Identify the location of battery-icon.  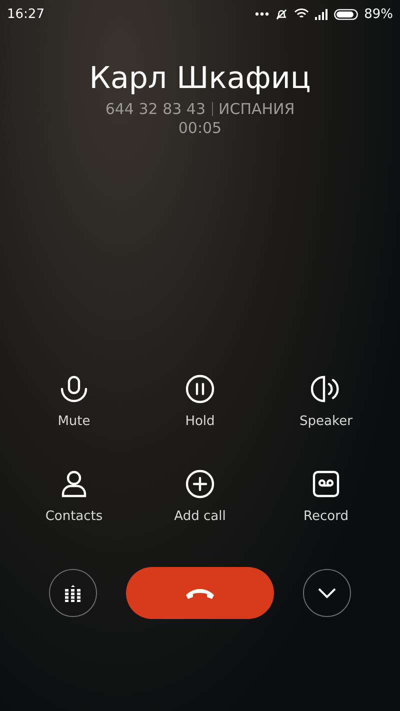
(346, 14).